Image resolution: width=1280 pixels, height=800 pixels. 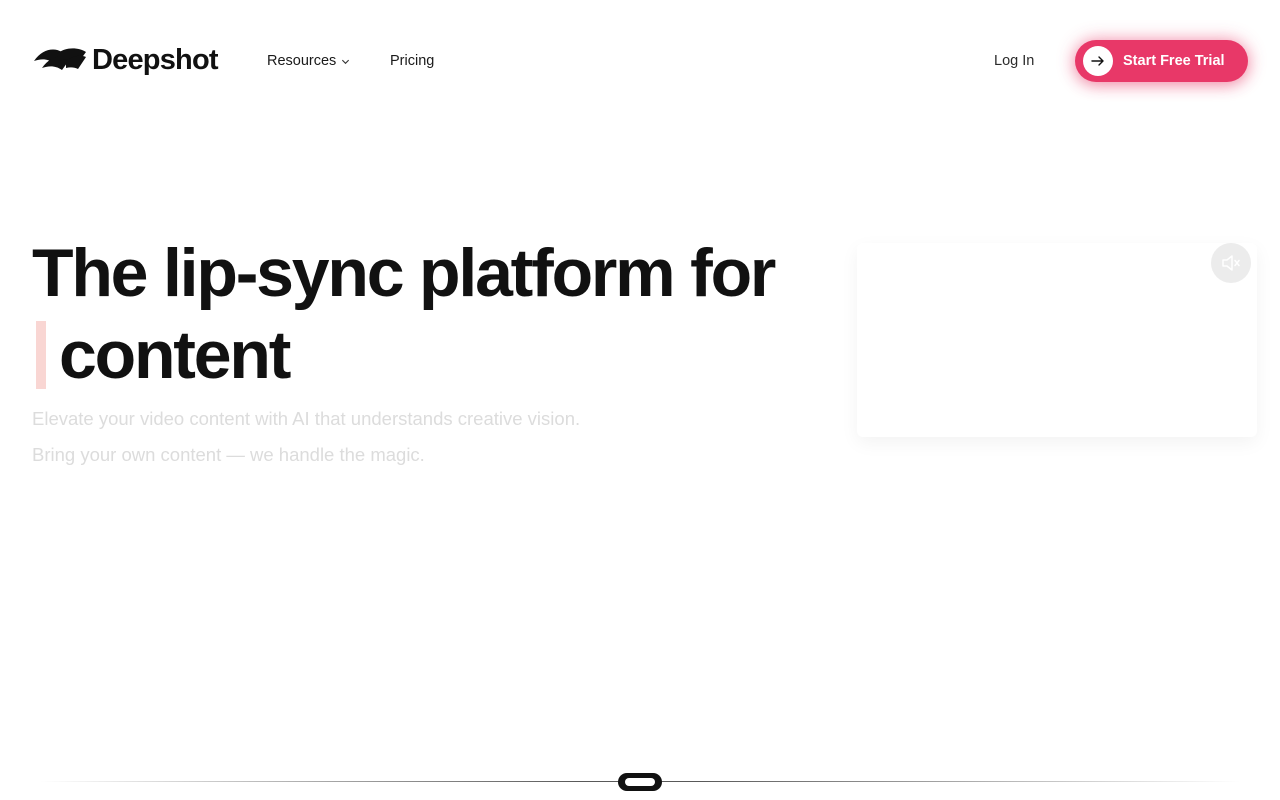 What do you see at coordinates (1174, 61) in the screenshot?
I see `start-free-trial-label: Start Free Trial` at bounding box center [1174, 61].